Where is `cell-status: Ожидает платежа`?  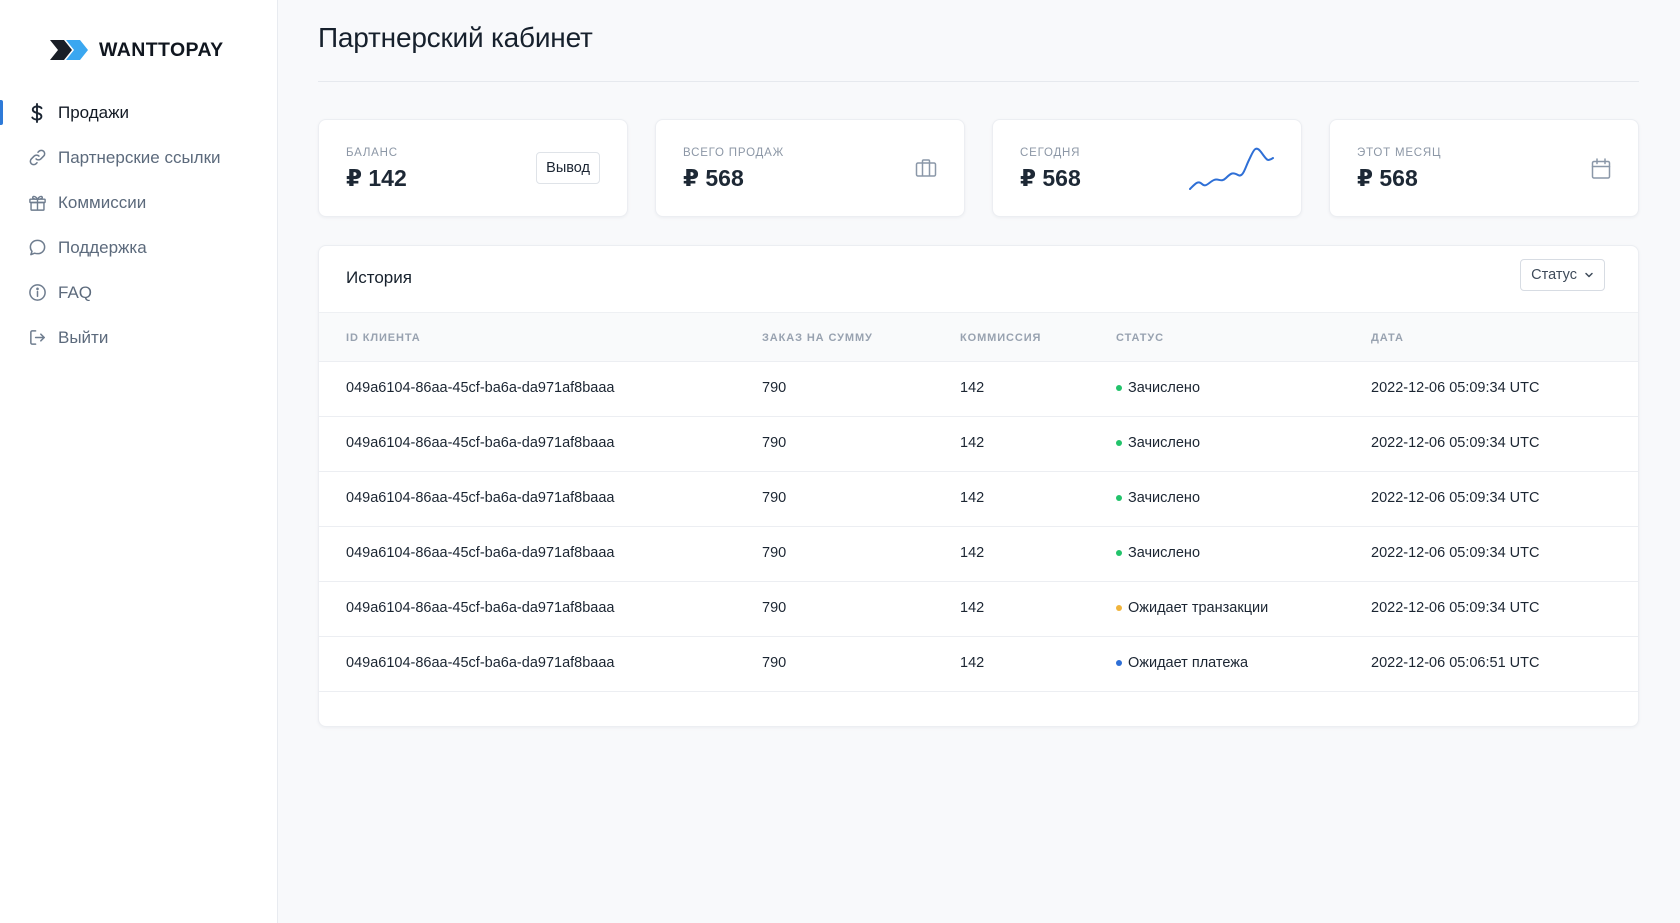
cell-status: Ожидает платежа is located at coordinates (1182, 663).